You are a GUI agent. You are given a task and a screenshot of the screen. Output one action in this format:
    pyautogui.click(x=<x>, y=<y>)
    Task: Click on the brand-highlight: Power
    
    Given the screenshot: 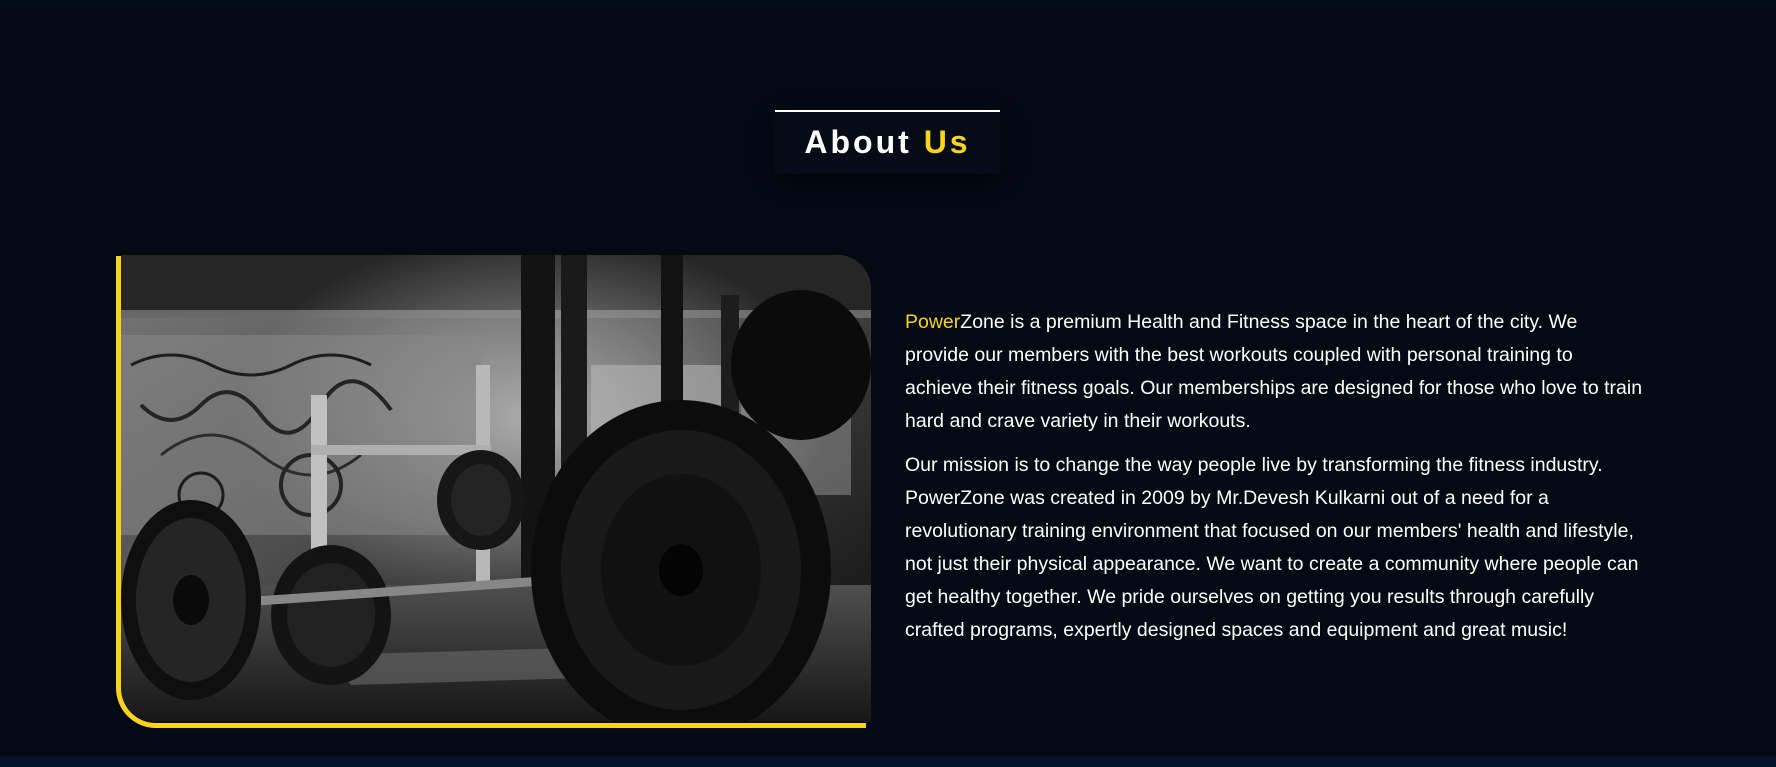 What is the action you would take?
    pyautogui.click(x=933, y=322)
    